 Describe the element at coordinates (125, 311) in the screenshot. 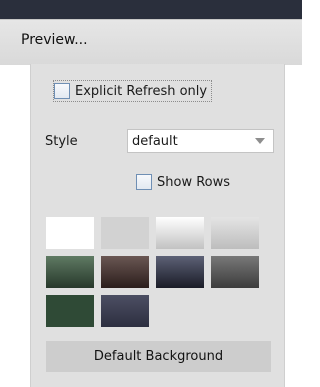

I see `swatch-dark-slate` at that location.